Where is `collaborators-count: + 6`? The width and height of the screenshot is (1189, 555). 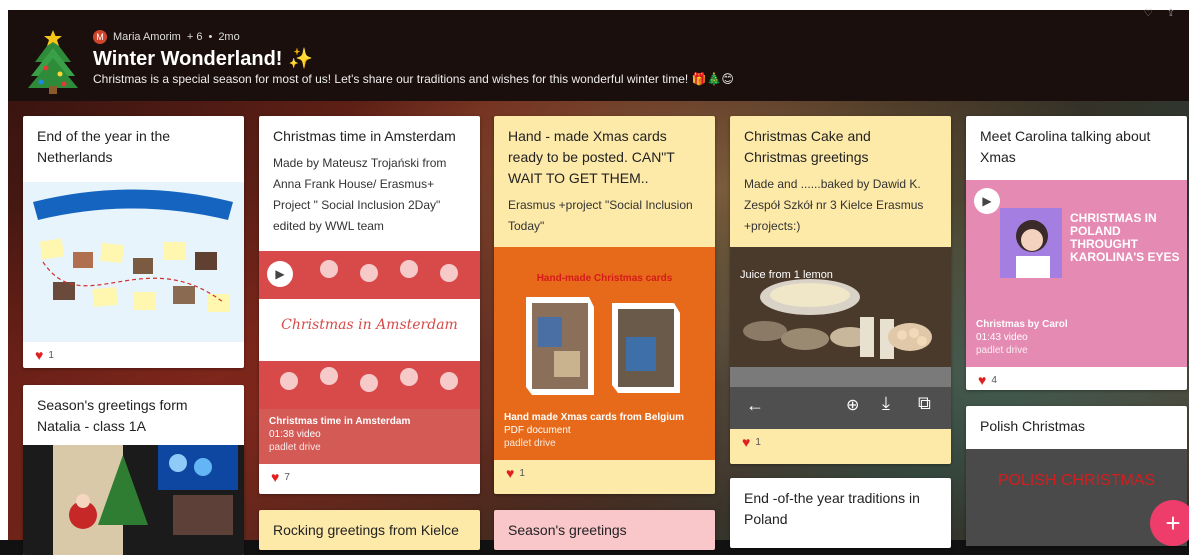
collaborators-count: + 6 is located at coordinates (195, 37).